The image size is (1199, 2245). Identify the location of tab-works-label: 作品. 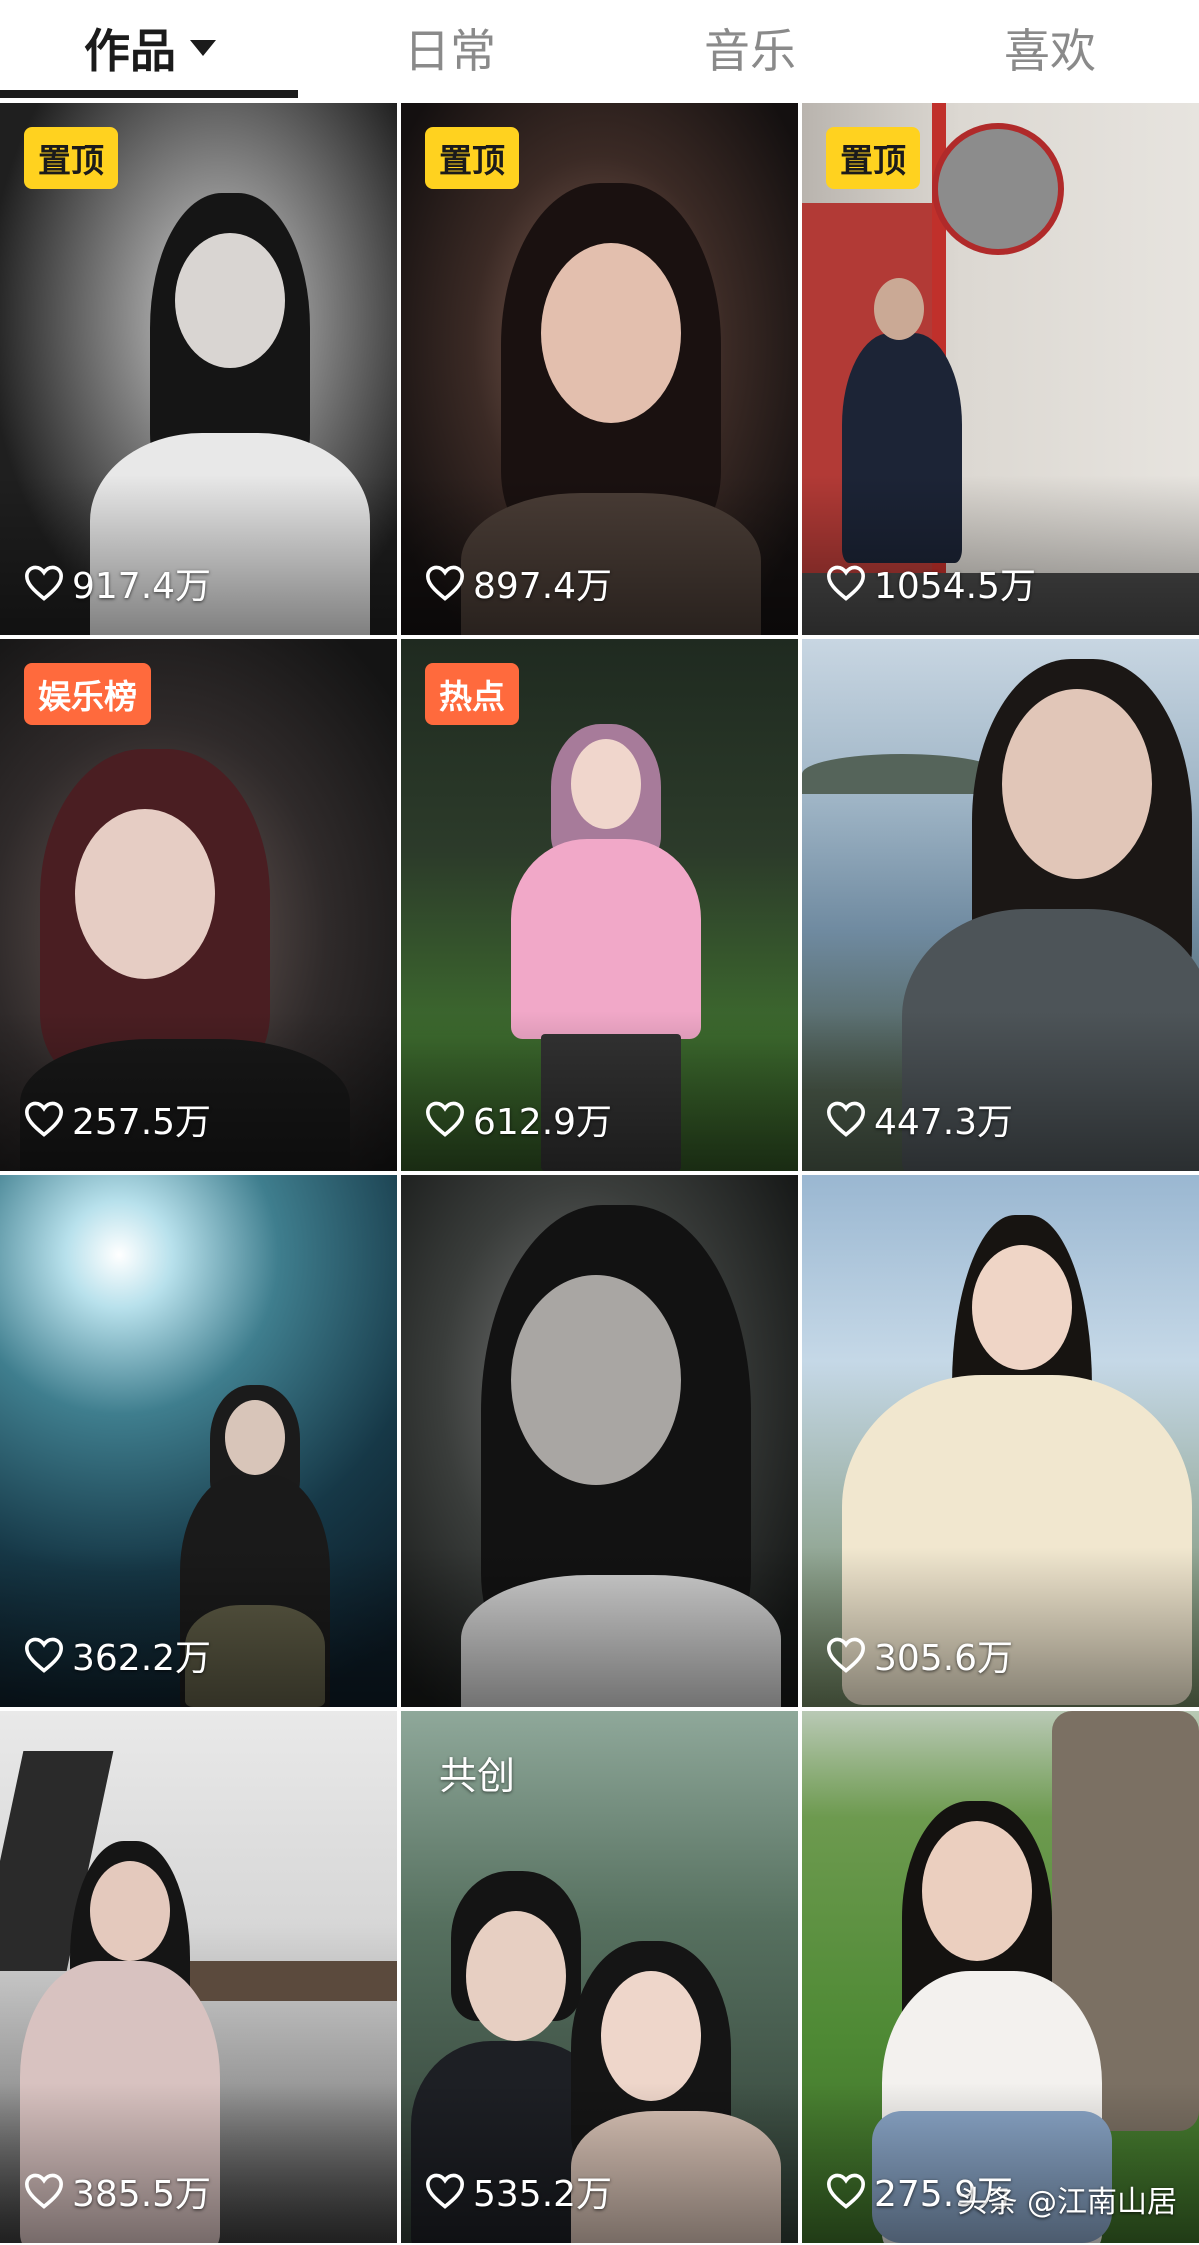
(130, 50).